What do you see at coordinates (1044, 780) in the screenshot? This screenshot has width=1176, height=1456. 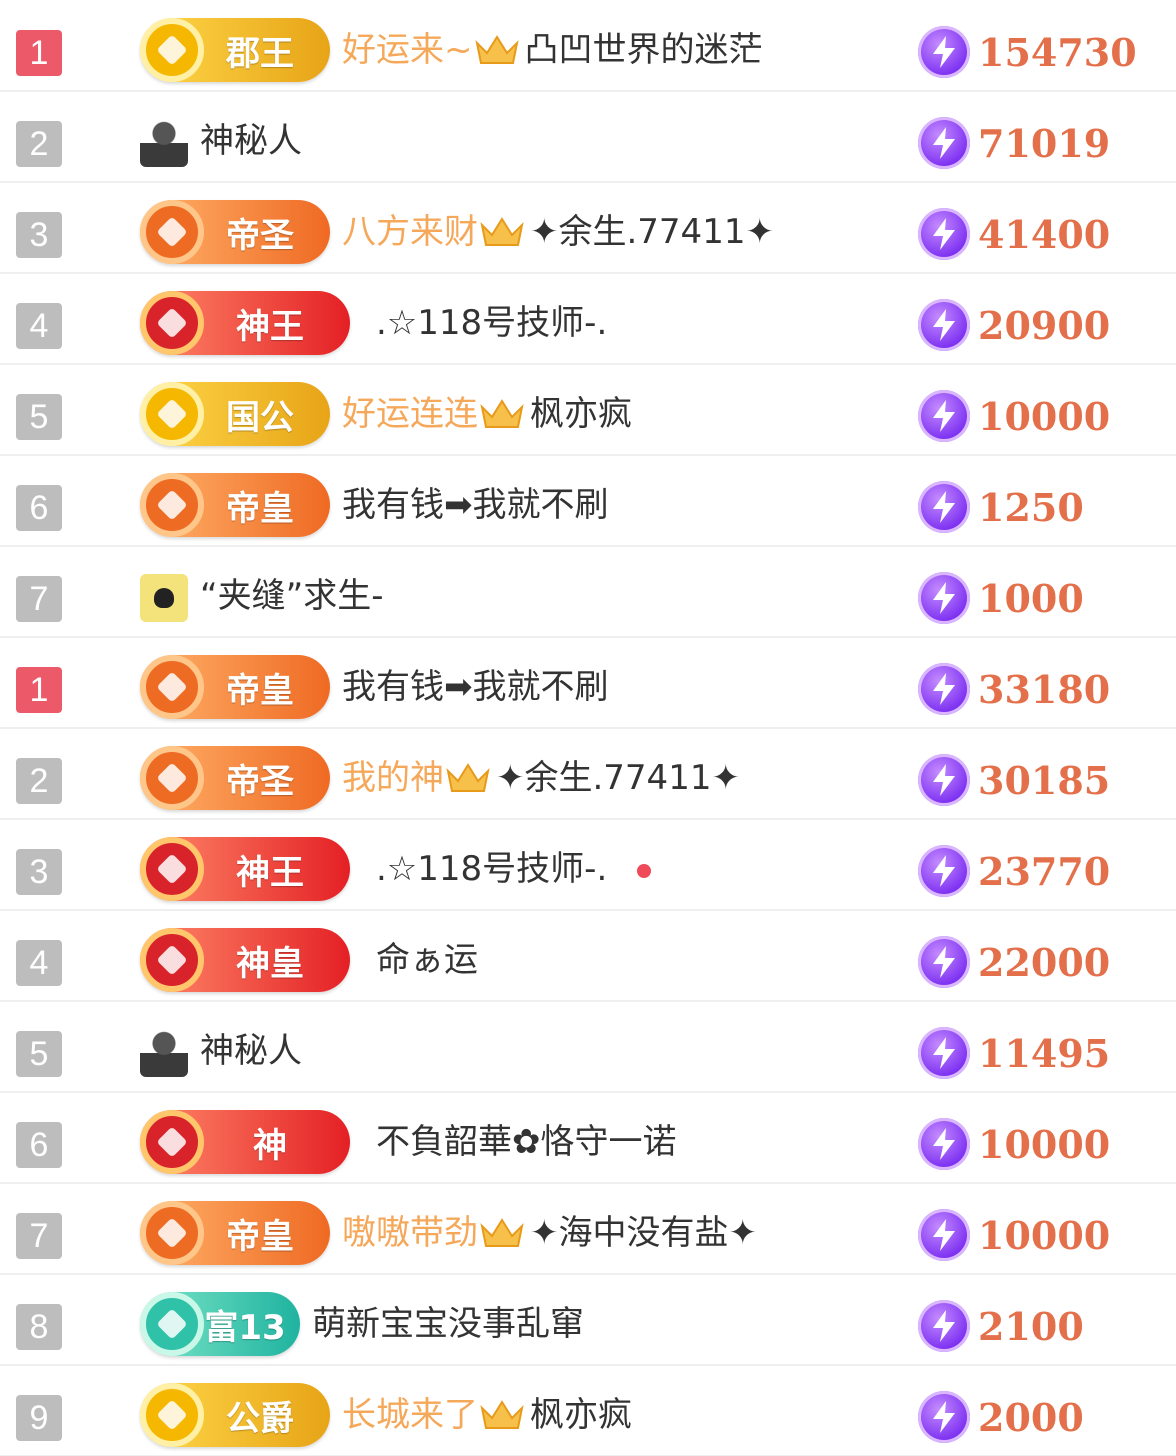 I see `contribution-amount: 30185` at bounding box center [1044, 780].